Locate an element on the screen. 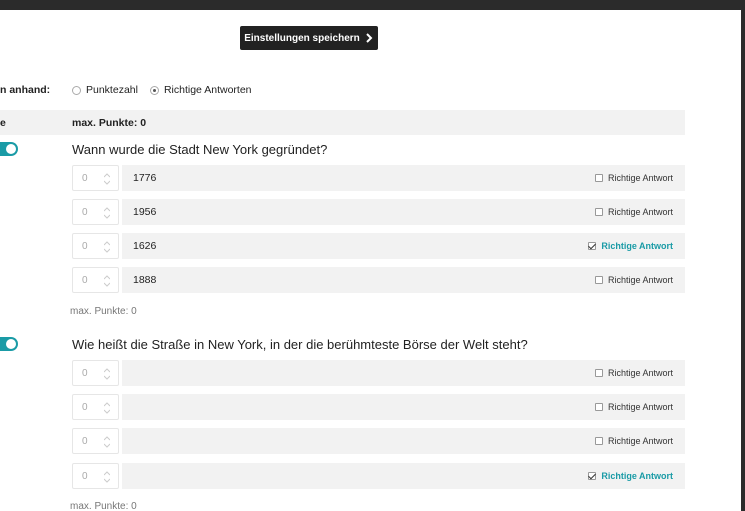 The image size is (745, 511). radio-option-richtige-antworten: Richtige Antworten is located at coordinates (200, 90).